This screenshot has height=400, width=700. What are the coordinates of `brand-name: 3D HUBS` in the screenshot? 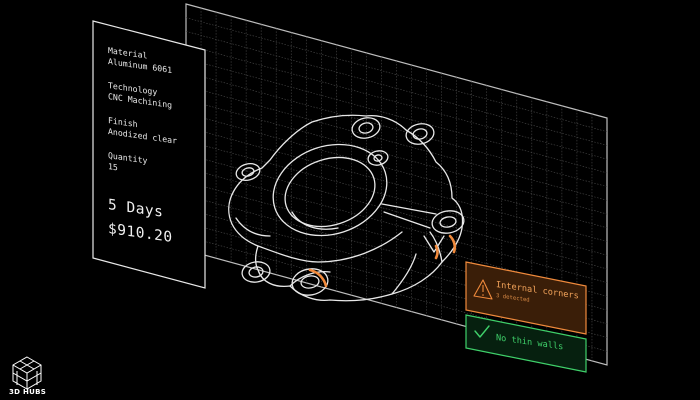 It's located at (28, 392).